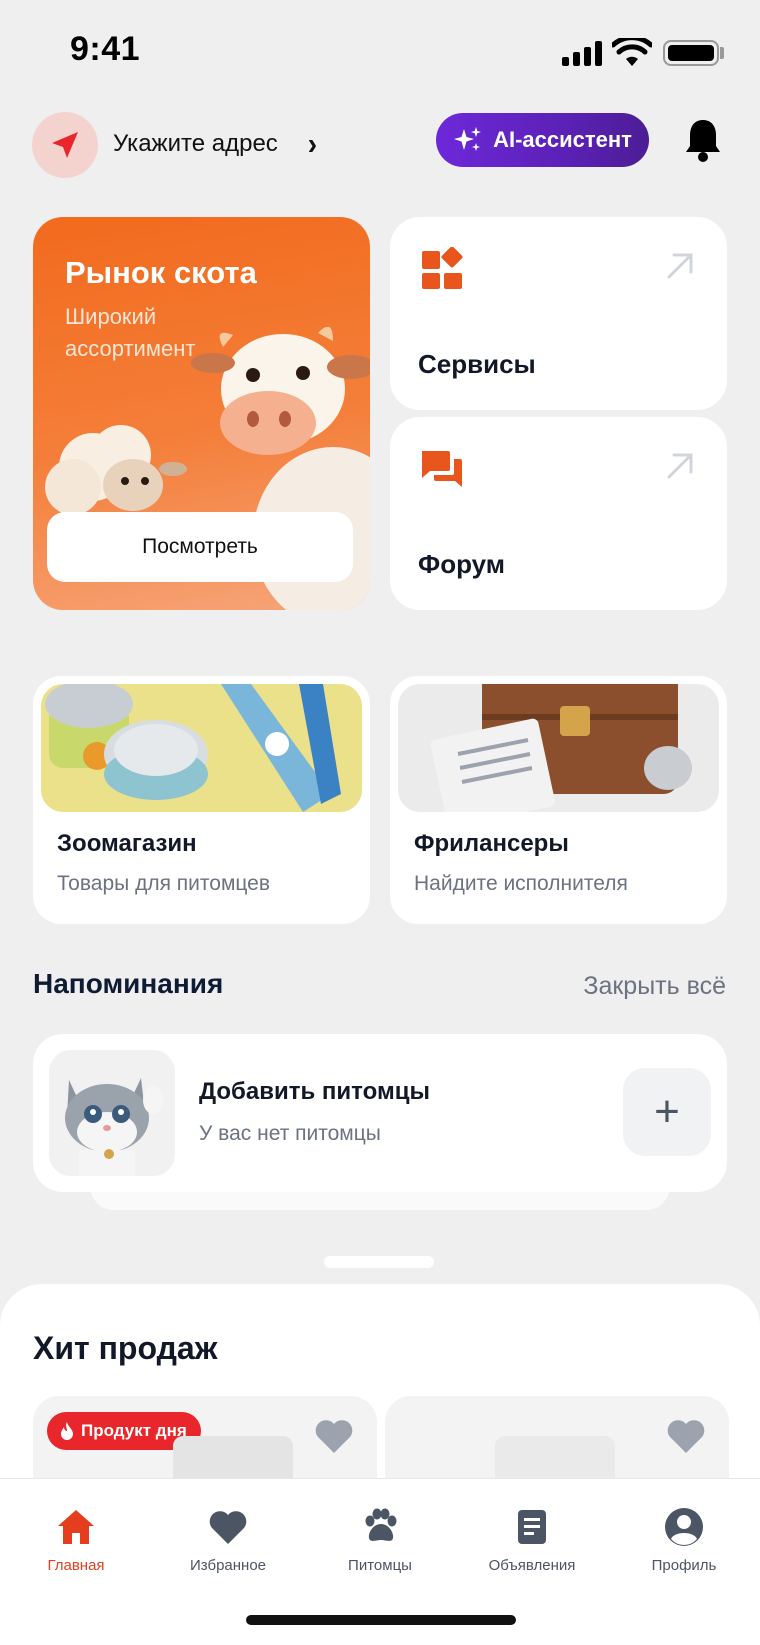  I want to click on tab-label: Избранное, so click(228, 1565).